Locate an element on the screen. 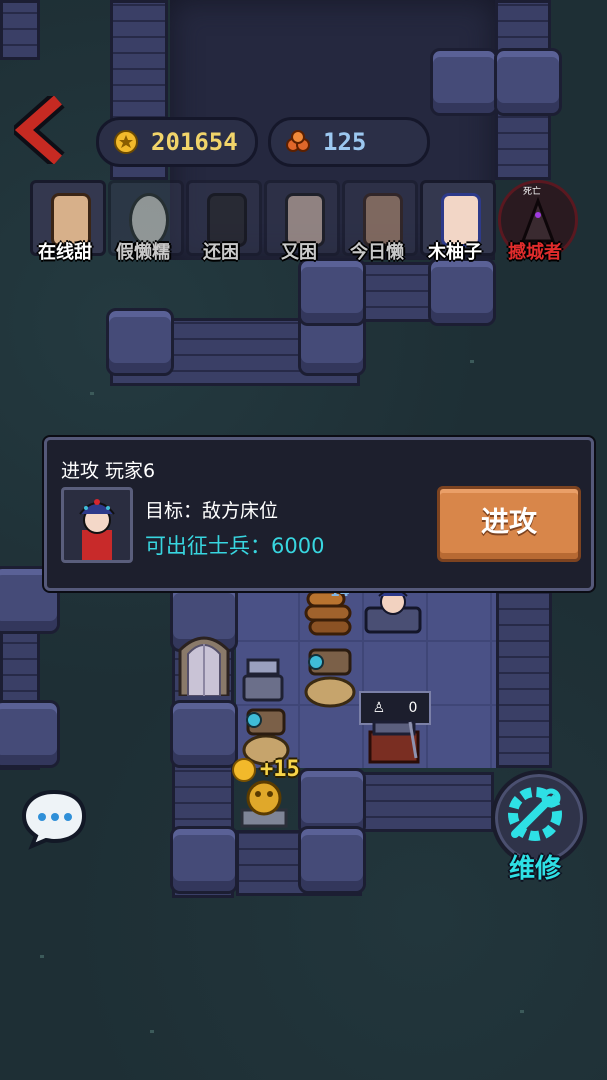  player-list: 在线甜 假懒糯 还困 又困 今日懒 木柚子 死亡 撼城者 is located at coordinates (308, 222).